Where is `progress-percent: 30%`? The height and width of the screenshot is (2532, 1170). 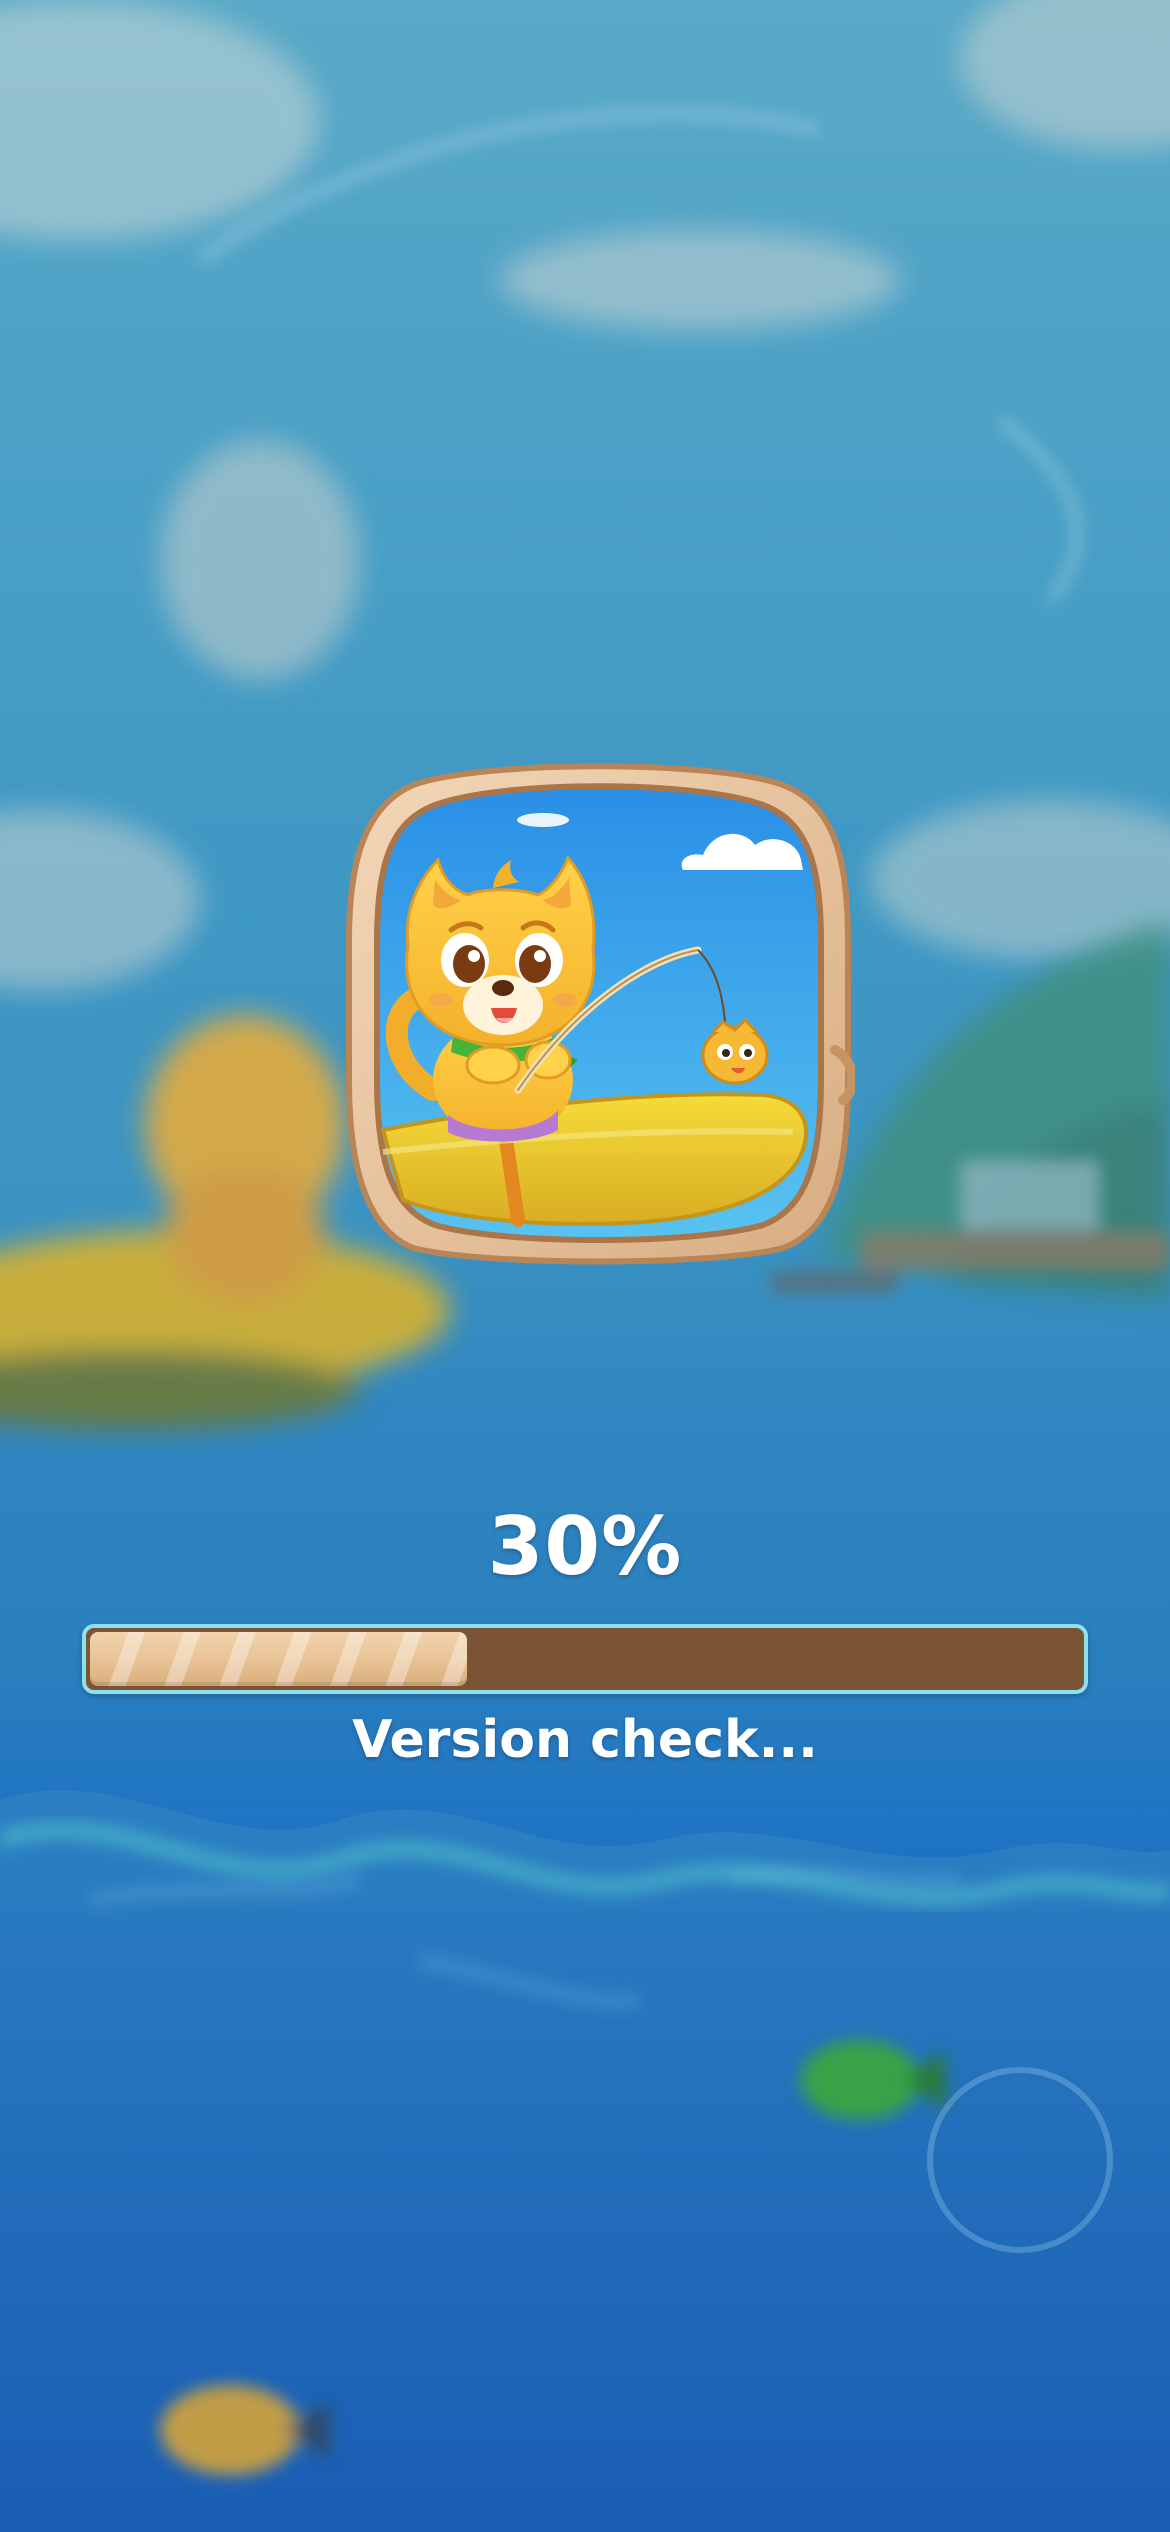
progress-percent: 30% is located at coordinates (585, 1546).